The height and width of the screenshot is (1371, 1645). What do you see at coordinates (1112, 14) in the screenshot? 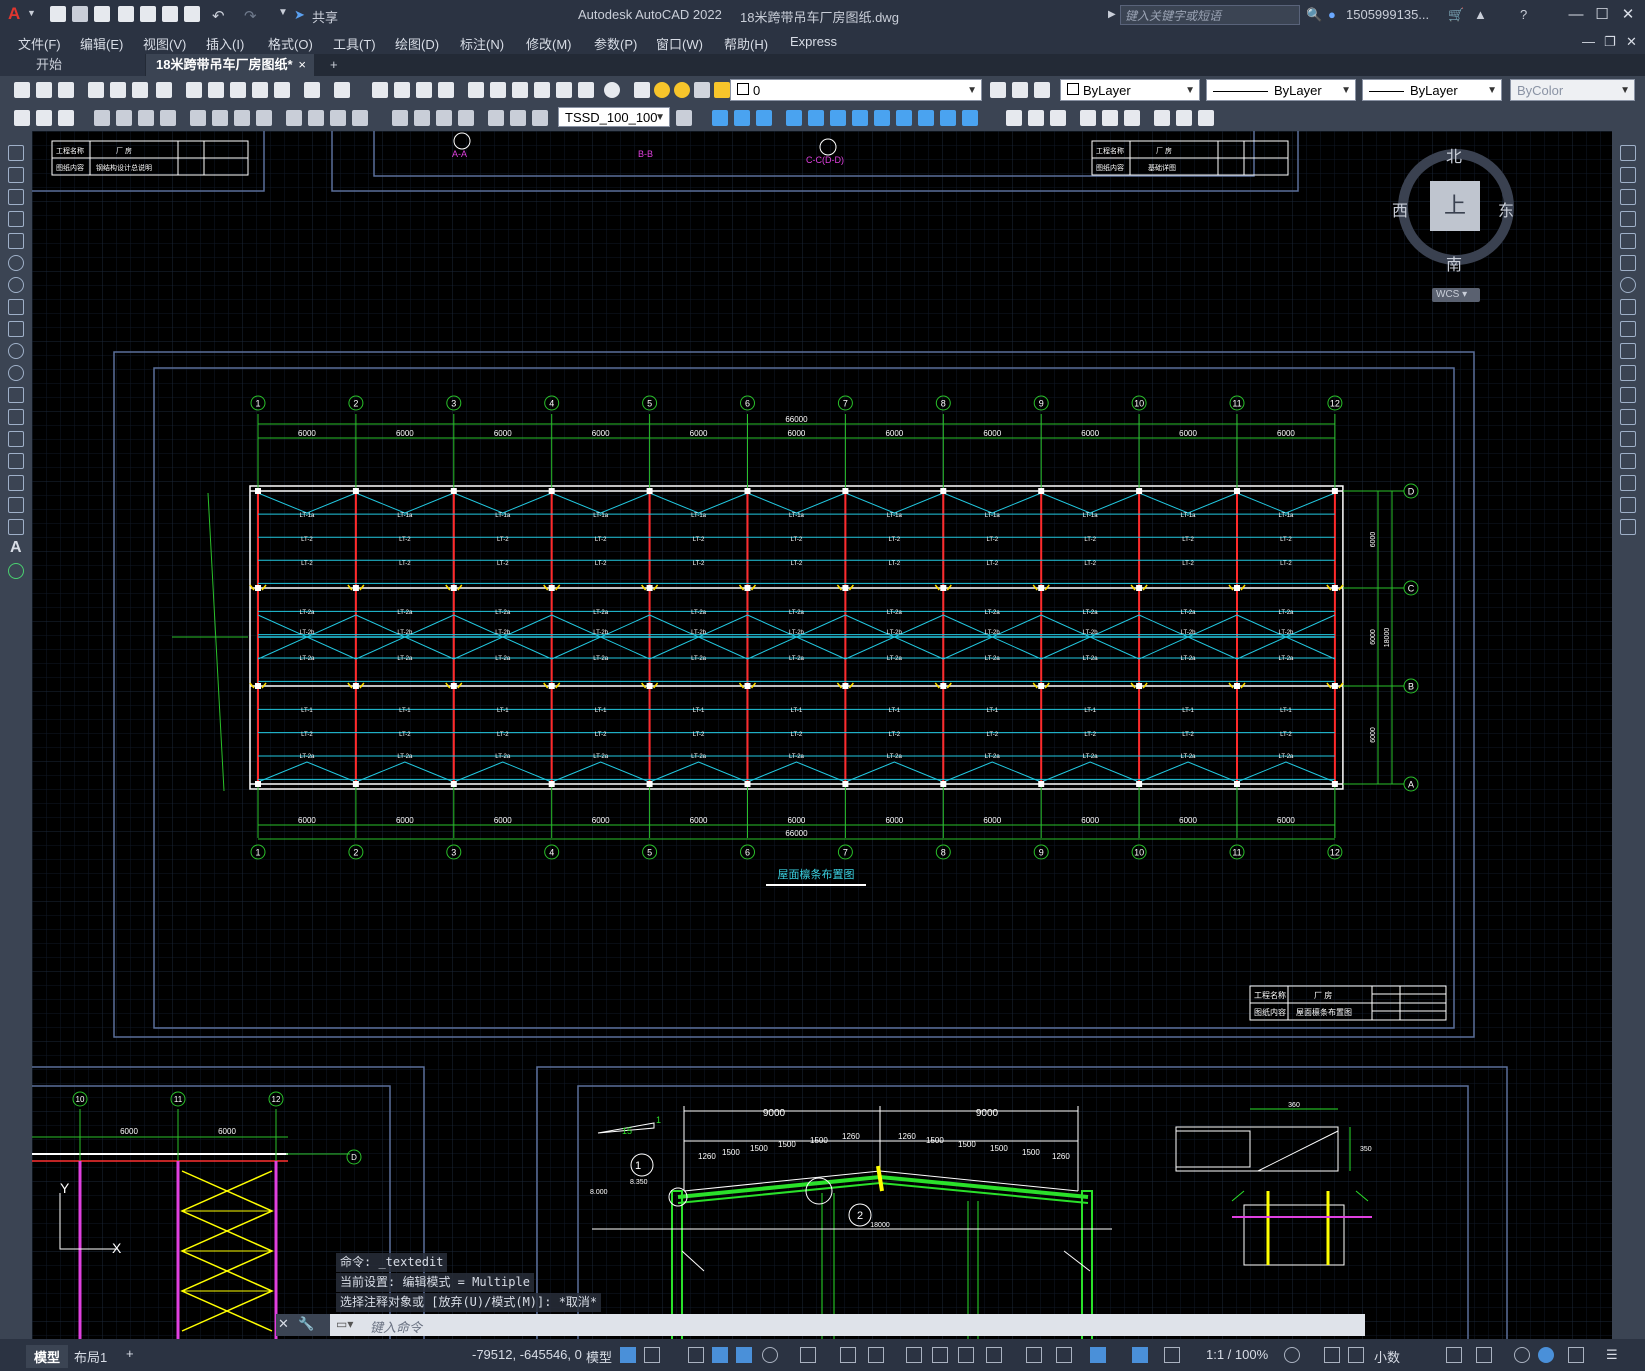
I see `search-expand-icon: ▶` at bounding box center [1112, 14].